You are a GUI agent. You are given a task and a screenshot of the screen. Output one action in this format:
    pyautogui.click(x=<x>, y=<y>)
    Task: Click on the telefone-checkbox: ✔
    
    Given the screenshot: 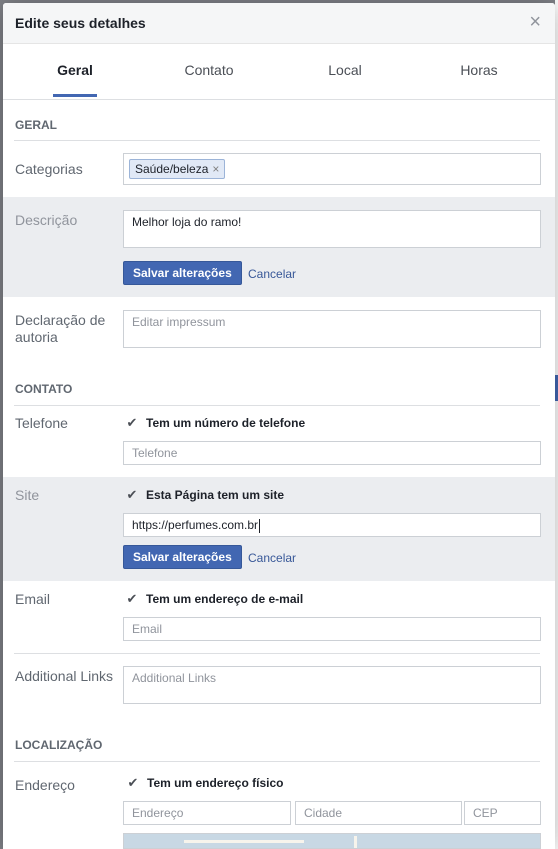 What is the action you would take?
    pyautogui.click(x=132, y=423)
    